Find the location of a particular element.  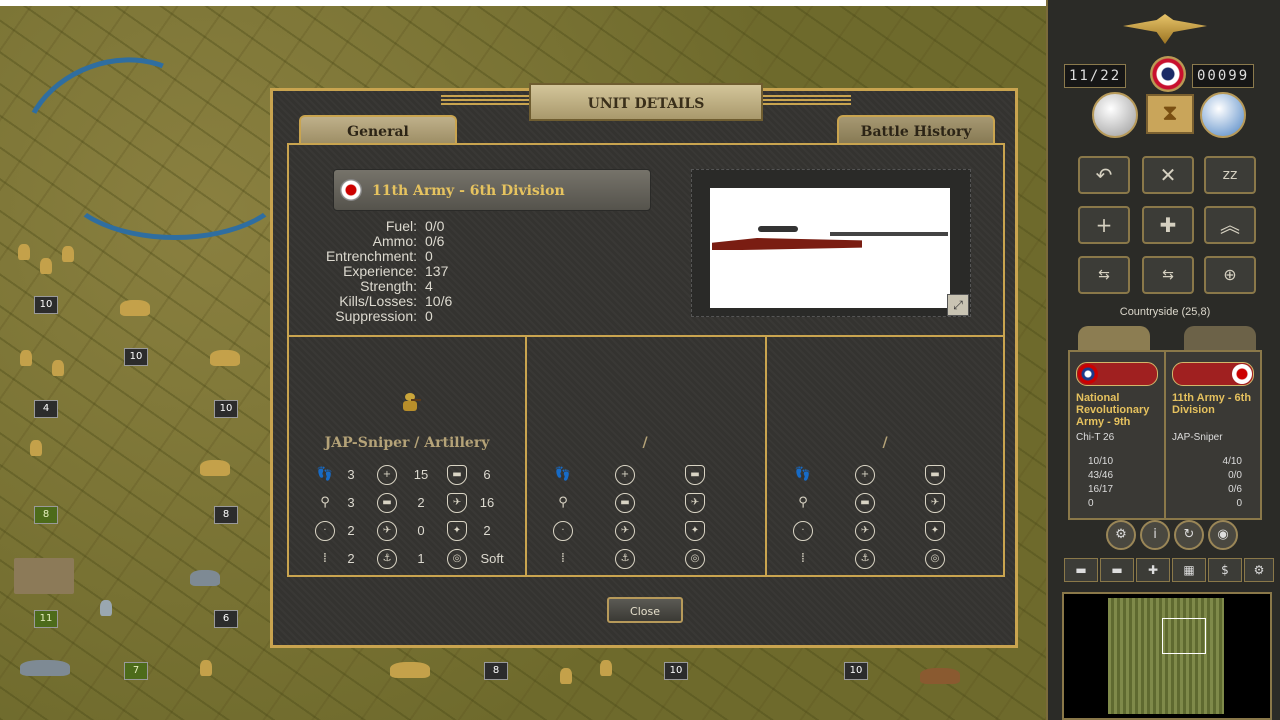

ground-defense-icon: ▬ is located at coordinates (935, 475).